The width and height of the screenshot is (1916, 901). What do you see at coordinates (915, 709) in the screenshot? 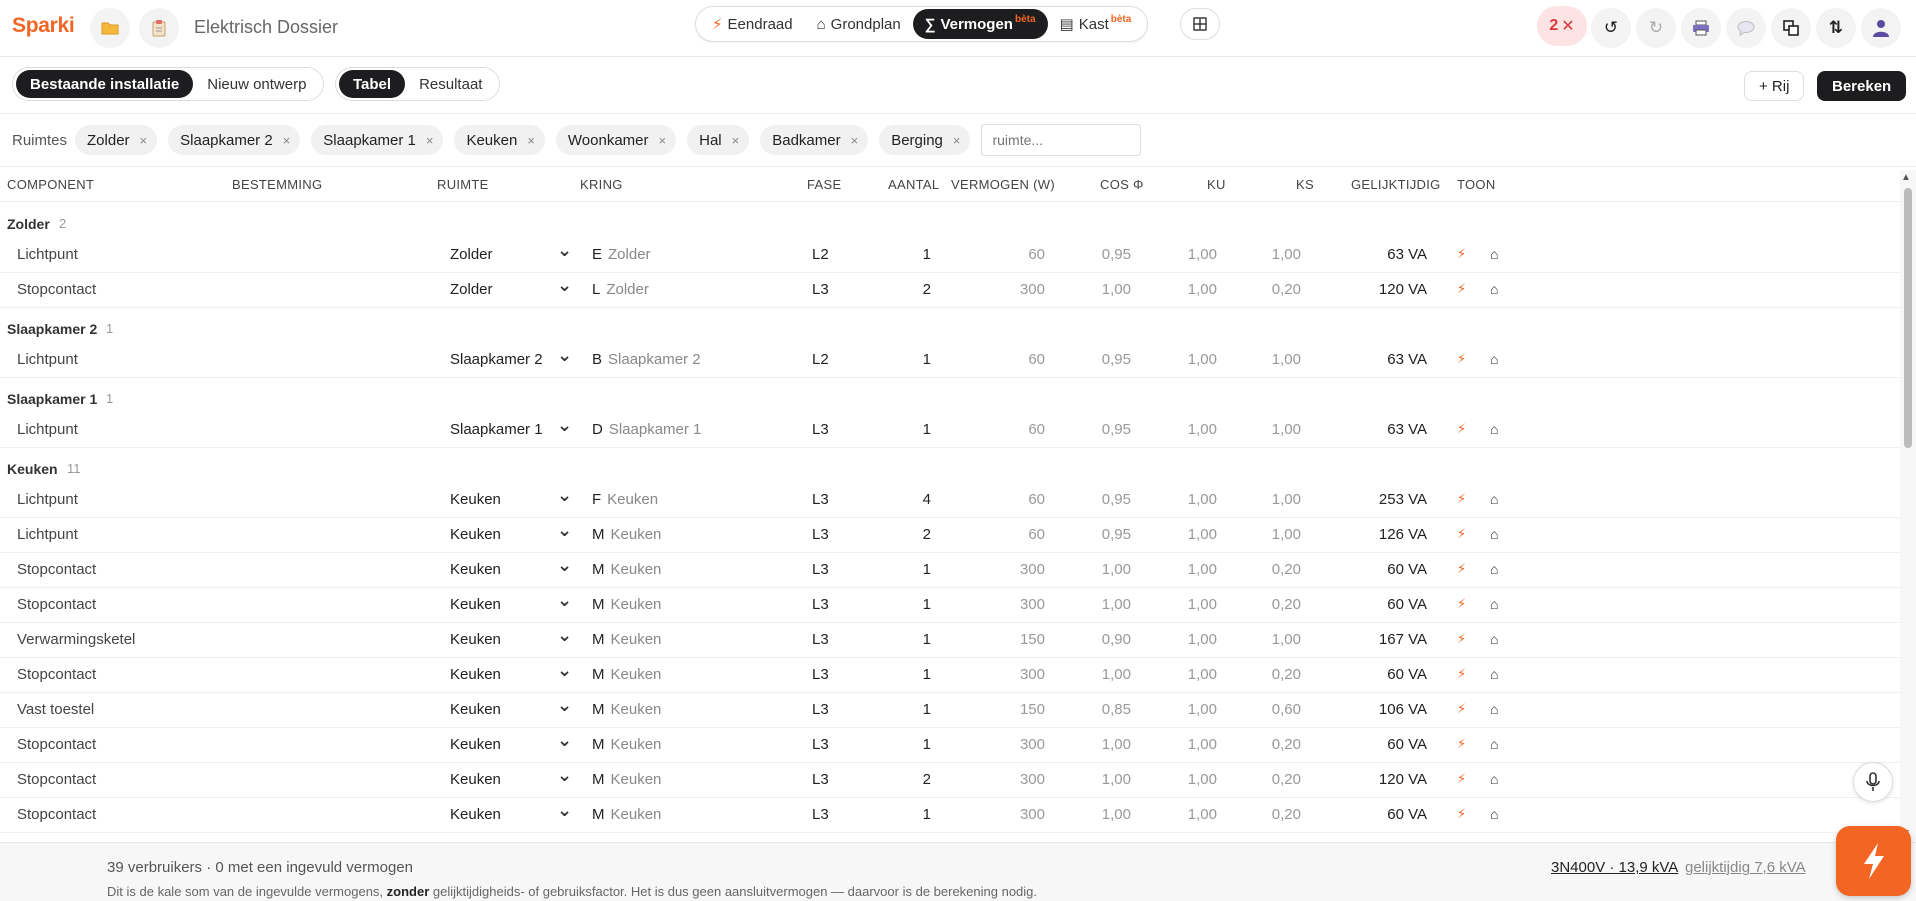
I see `quantity-cell: 1` at bounding box center [915, 709].